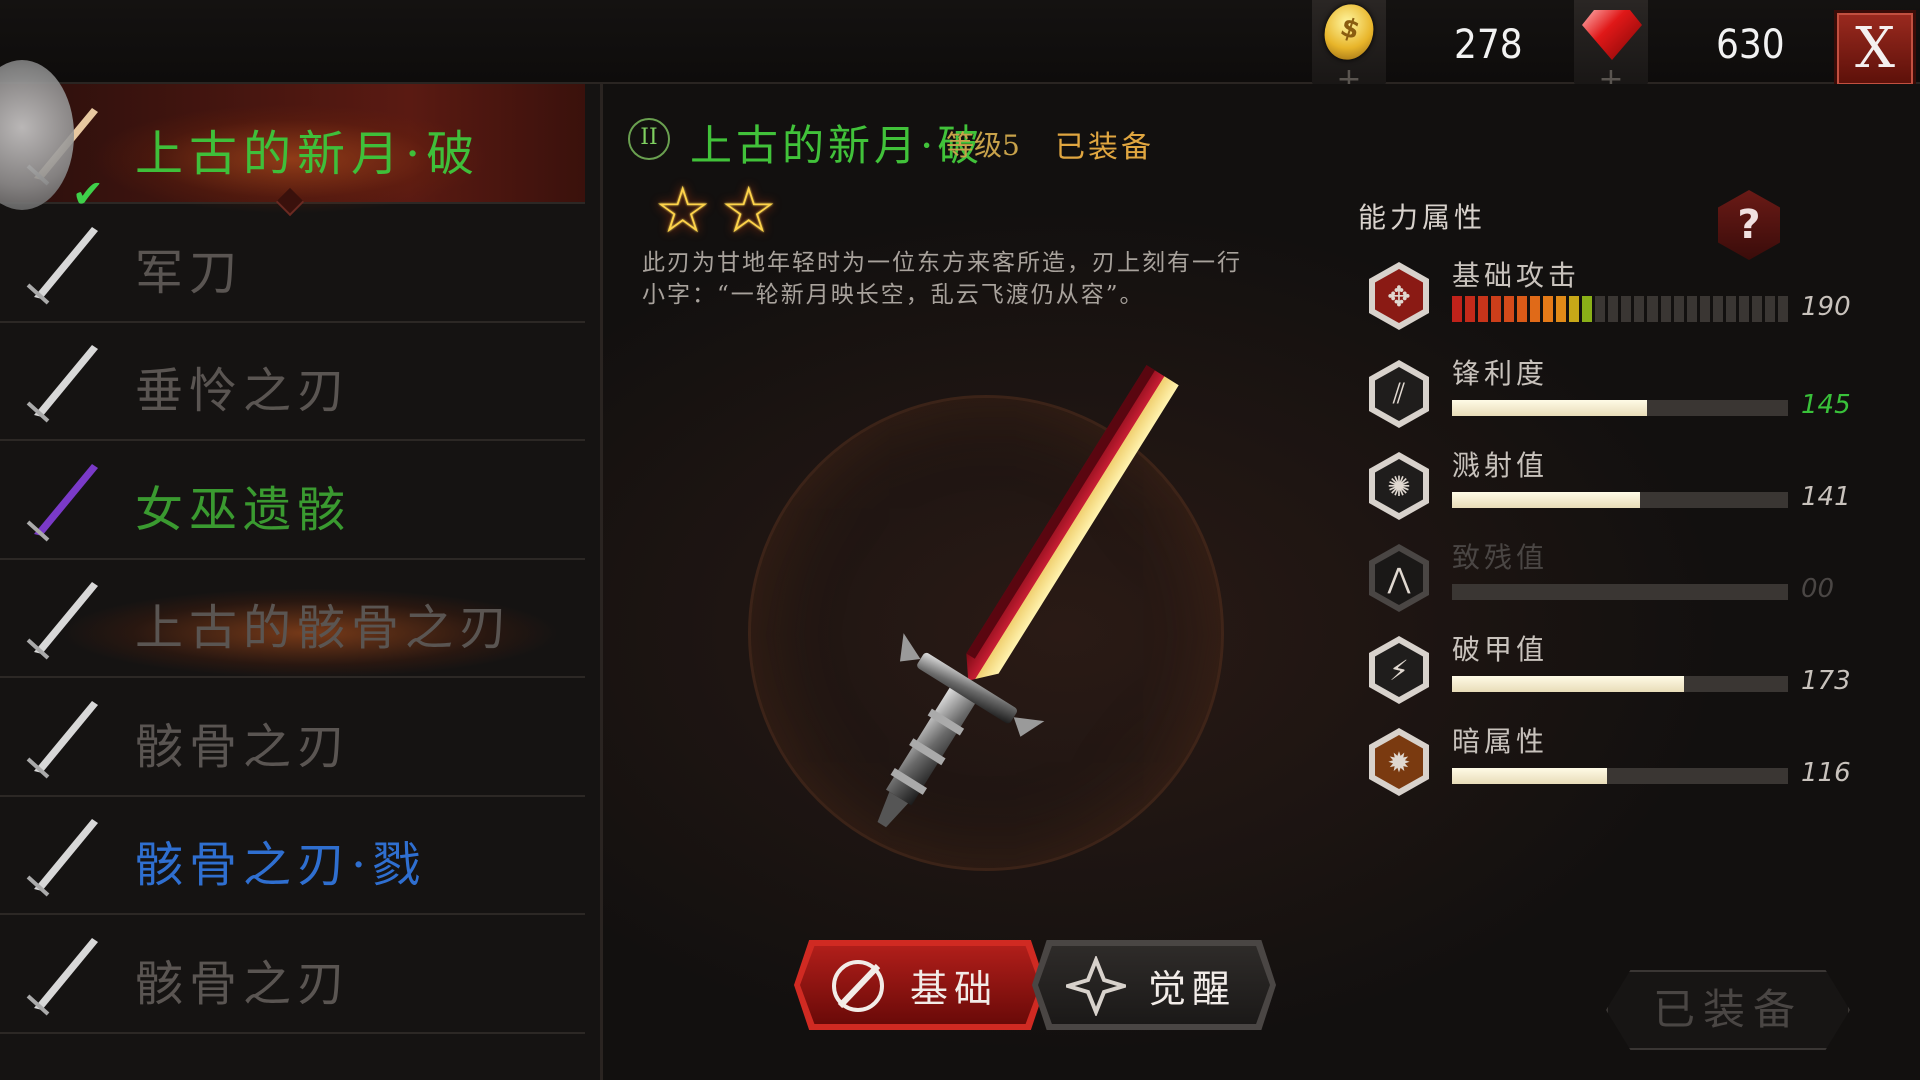 The height and width of the screenshot is (1080, 1920). I want to click on tab-basic: 基础, so click(920, 985).